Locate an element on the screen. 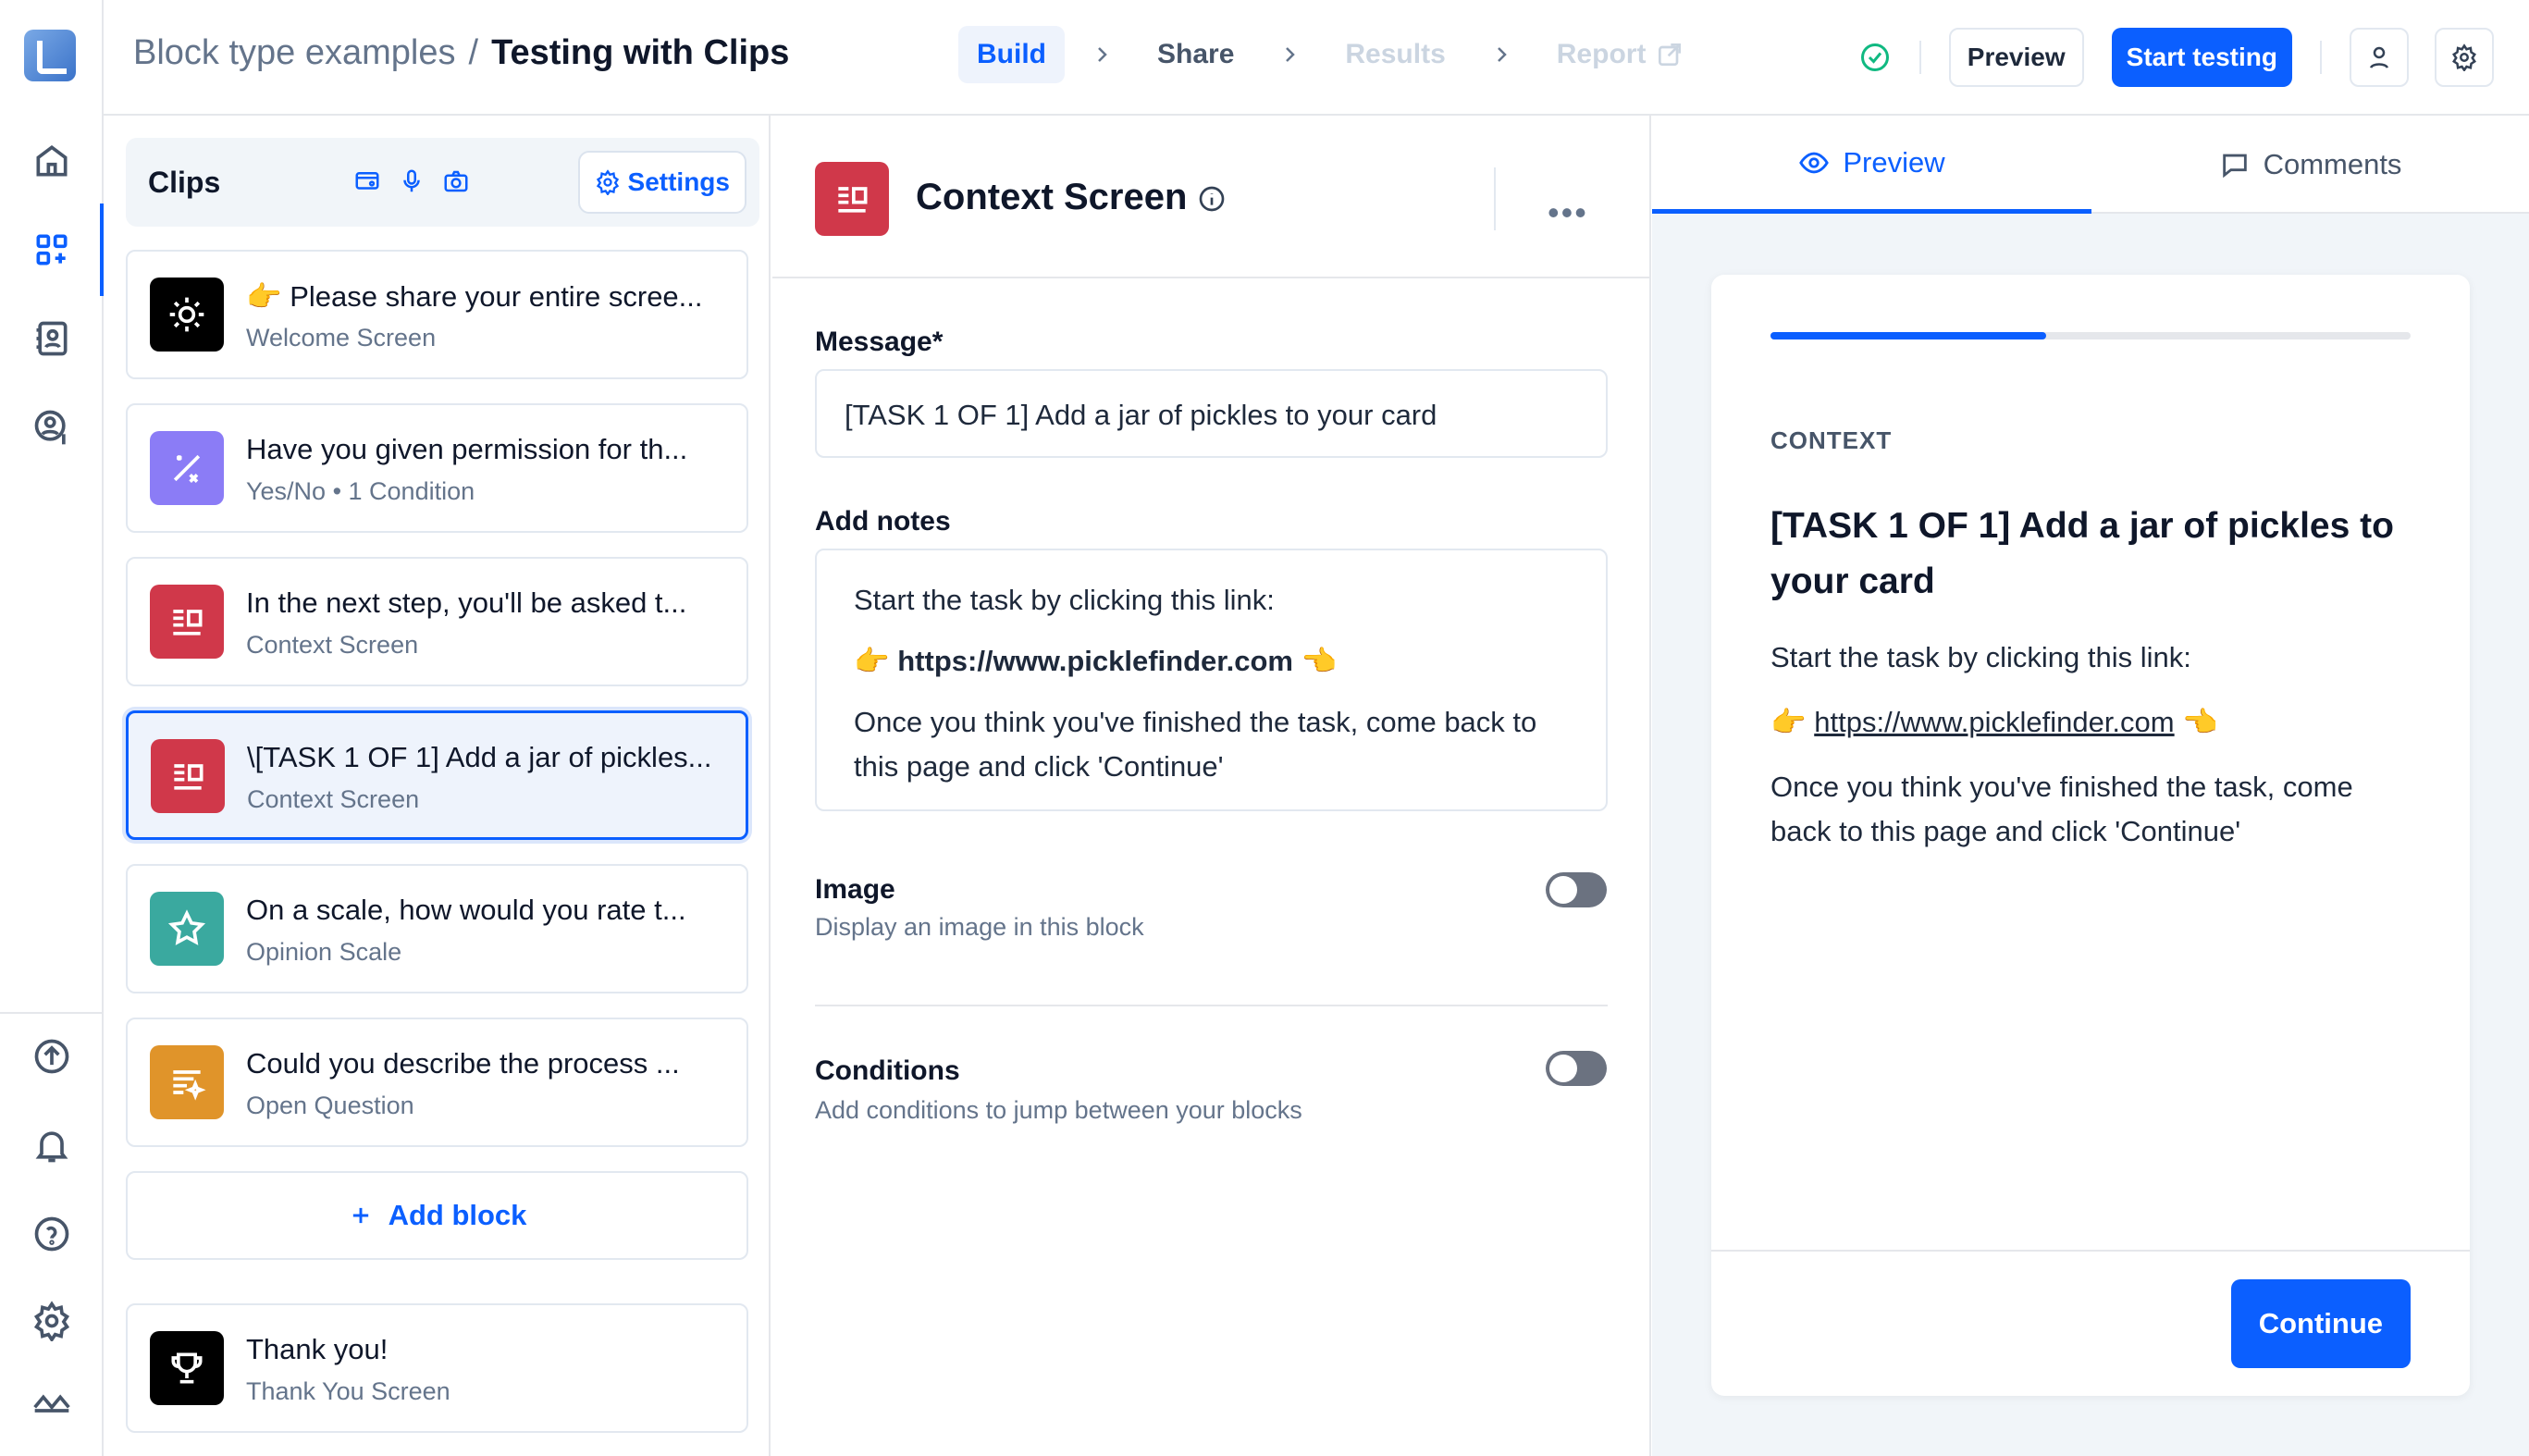 This screenshot has width=2529, height=1456. pointing-right-emoji: 👉 is located at coordinates (872, 661).